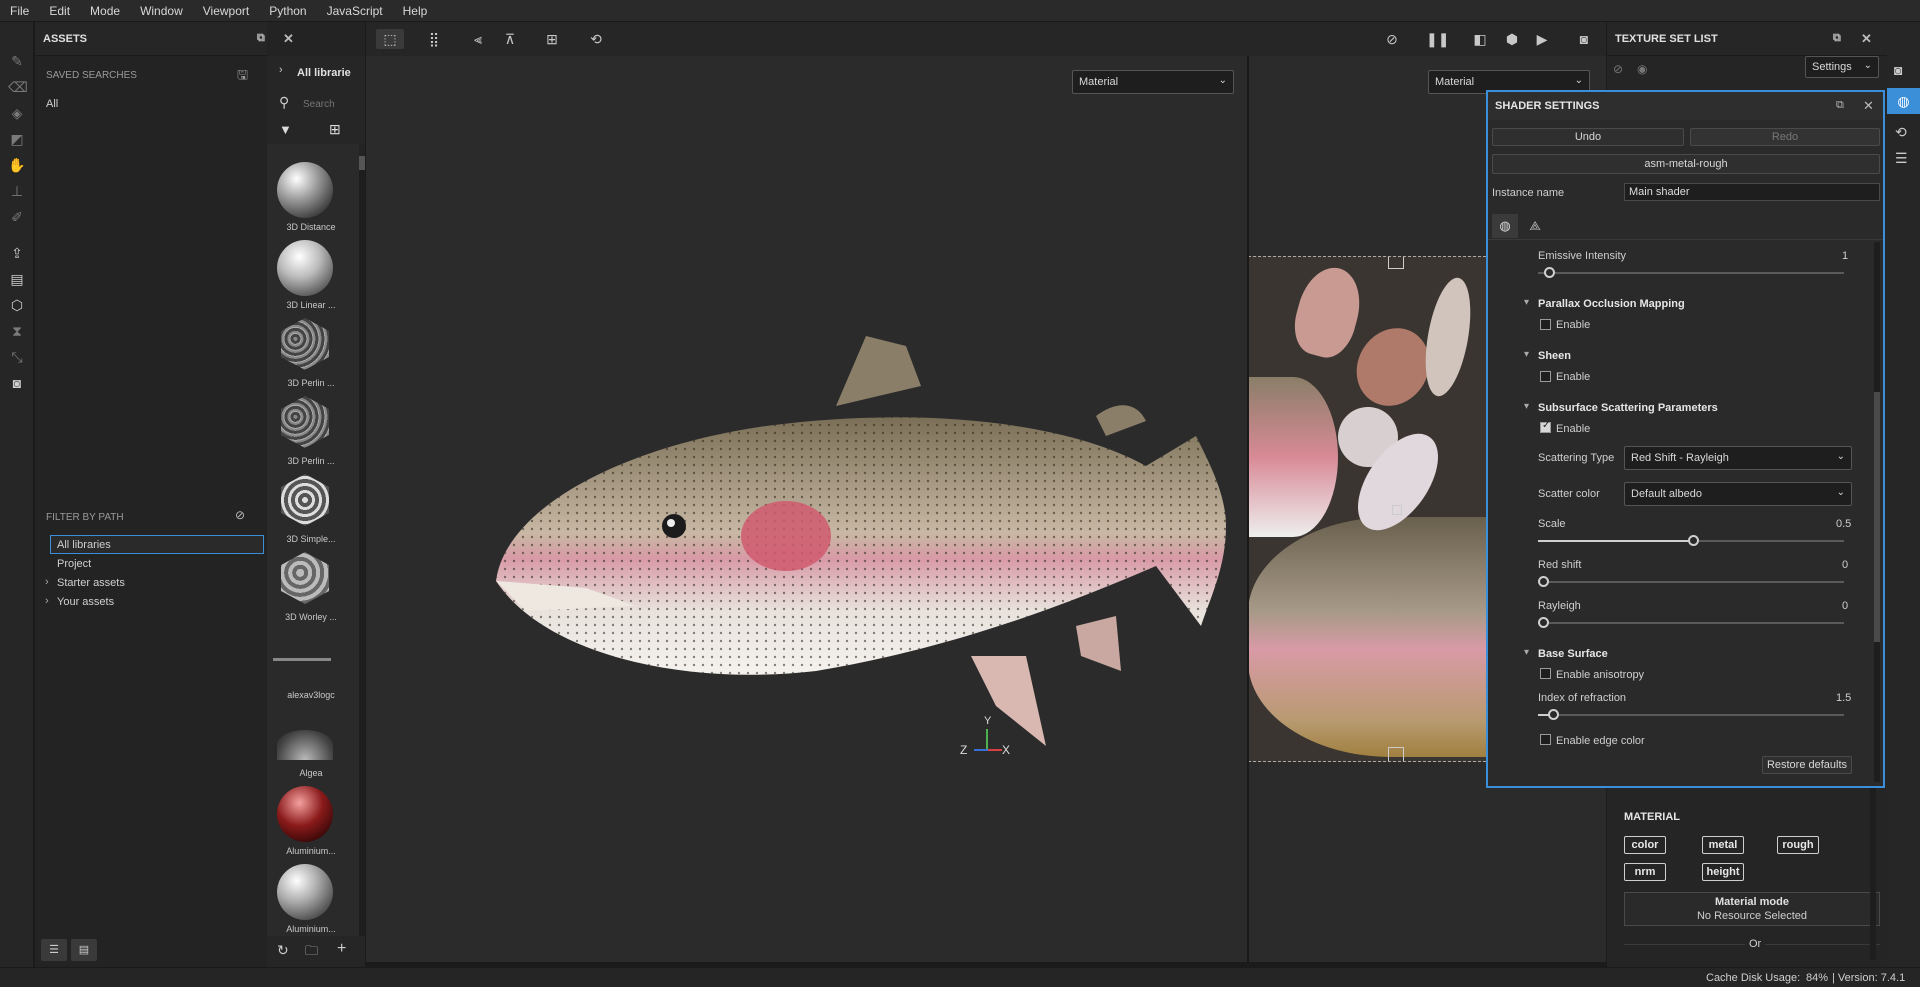 The image size is (1920, 987). Describe the element at coordinates (390, 39) in the screenshot. I see `selection-tool-icon: ⬚` at that location.